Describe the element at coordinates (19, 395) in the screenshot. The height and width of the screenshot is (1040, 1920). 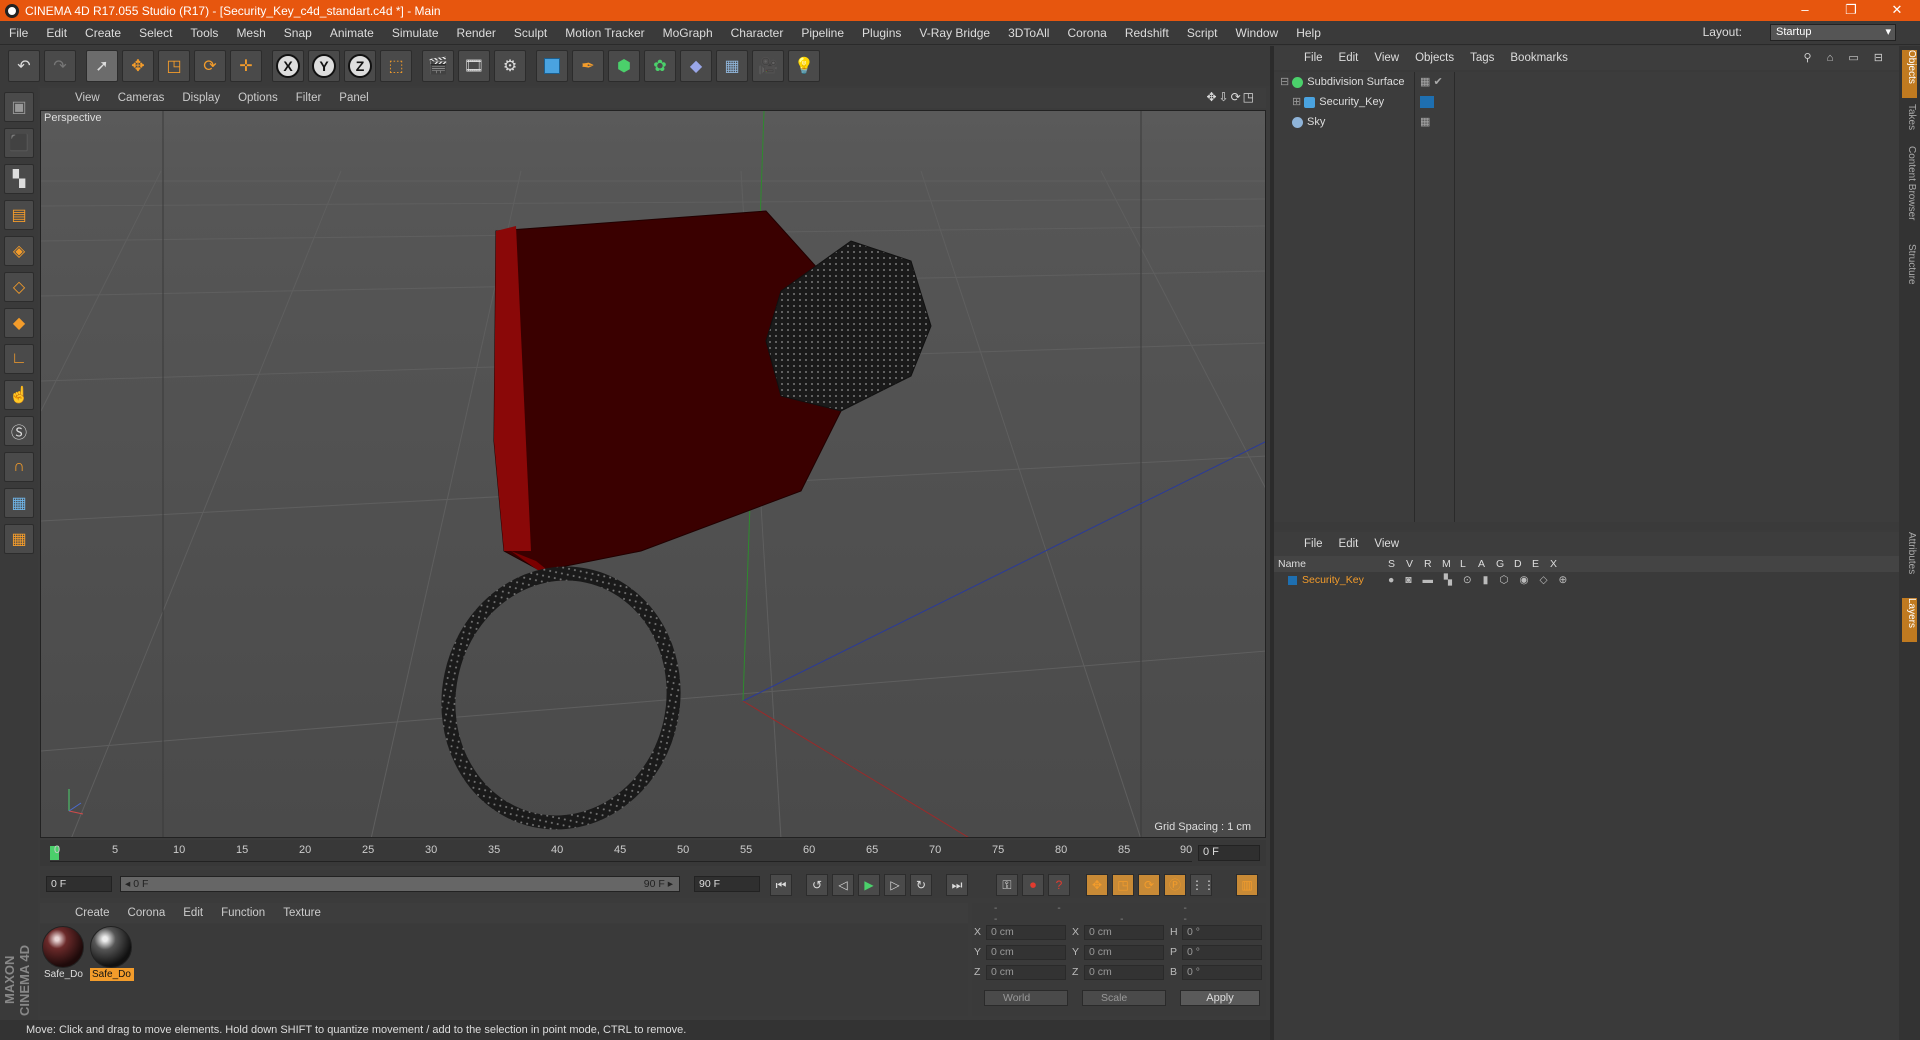
I see `tweak-mode-button: ☝` at that location.